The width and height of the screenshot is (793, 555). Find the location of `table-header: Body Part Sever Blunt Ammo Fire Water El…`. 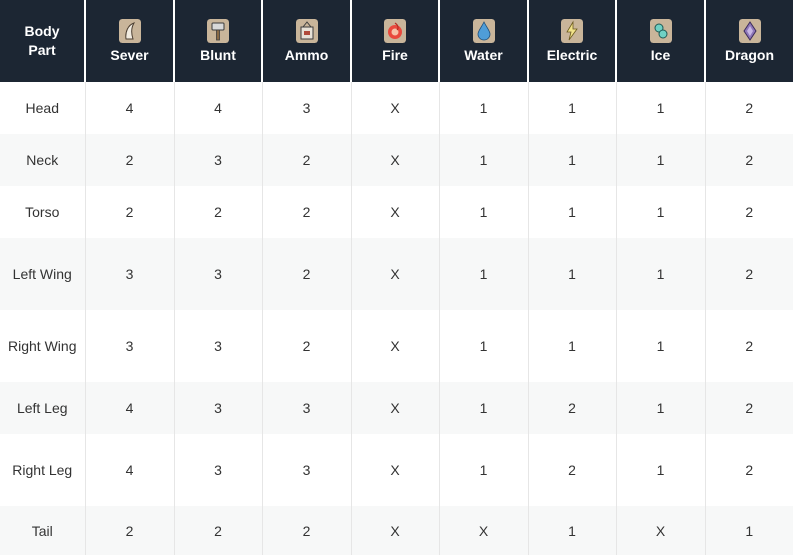

table-header: Body Part Sever Blunt Ammo Fire Water El… is located at coordinates (396, 41).